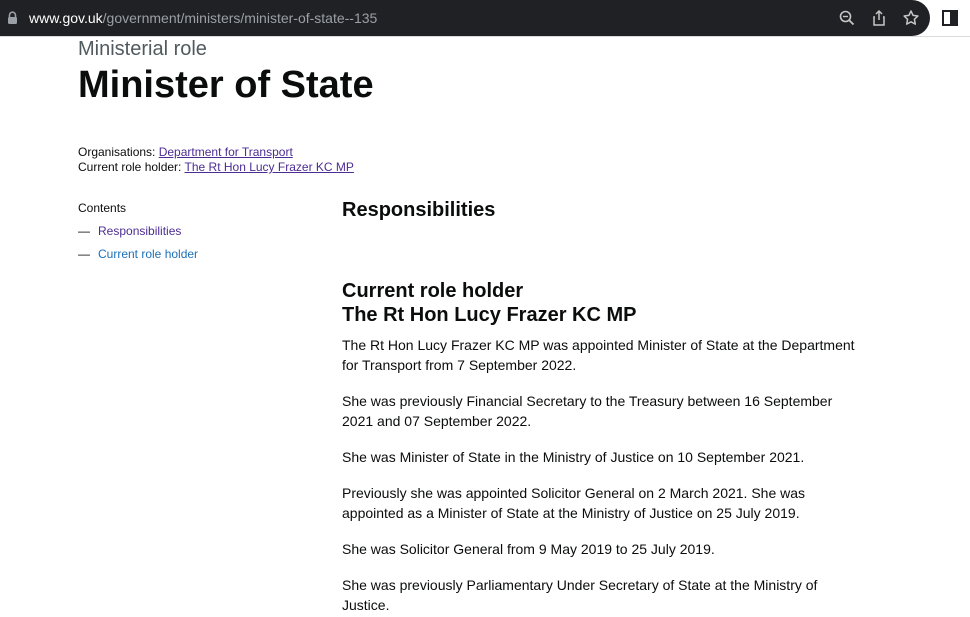 Image resolution: width=970 pixels, height=617 pixels. What do you see at coordinates (148, 254) in the screenshot?
I see `contents-link-current-role-holder: Current role holder` at bounding box center [148, 254].